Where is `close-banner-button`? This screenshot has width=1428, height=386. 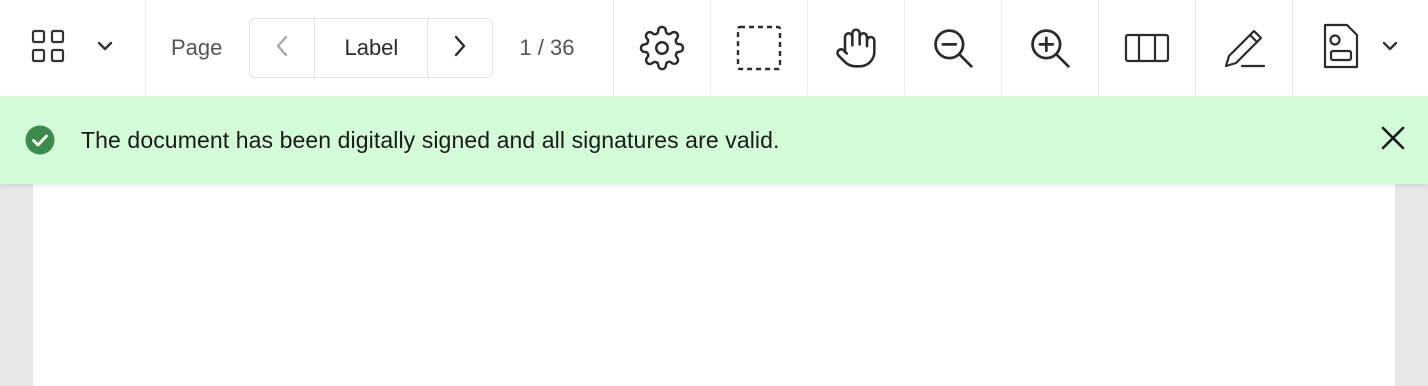
close-banner-button is located at coordinates (1393, 140).